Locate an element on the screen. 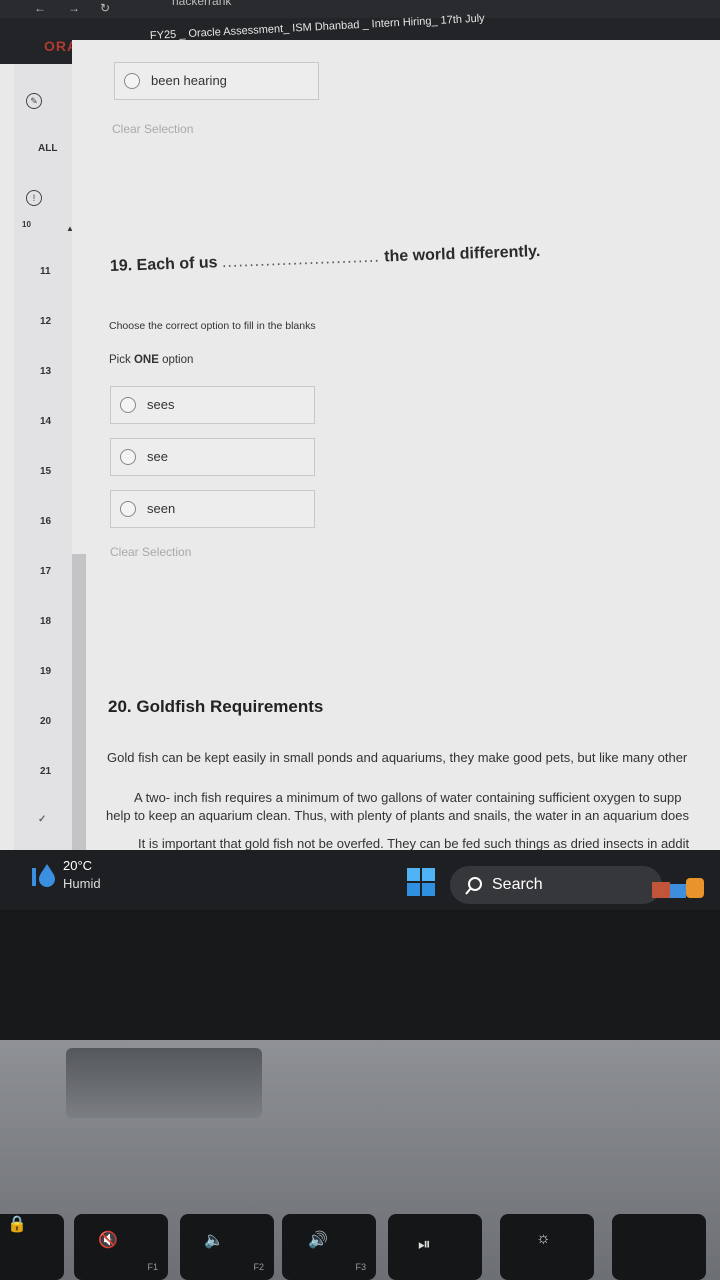  info-icon: ! is located at coordinates (34, 198).